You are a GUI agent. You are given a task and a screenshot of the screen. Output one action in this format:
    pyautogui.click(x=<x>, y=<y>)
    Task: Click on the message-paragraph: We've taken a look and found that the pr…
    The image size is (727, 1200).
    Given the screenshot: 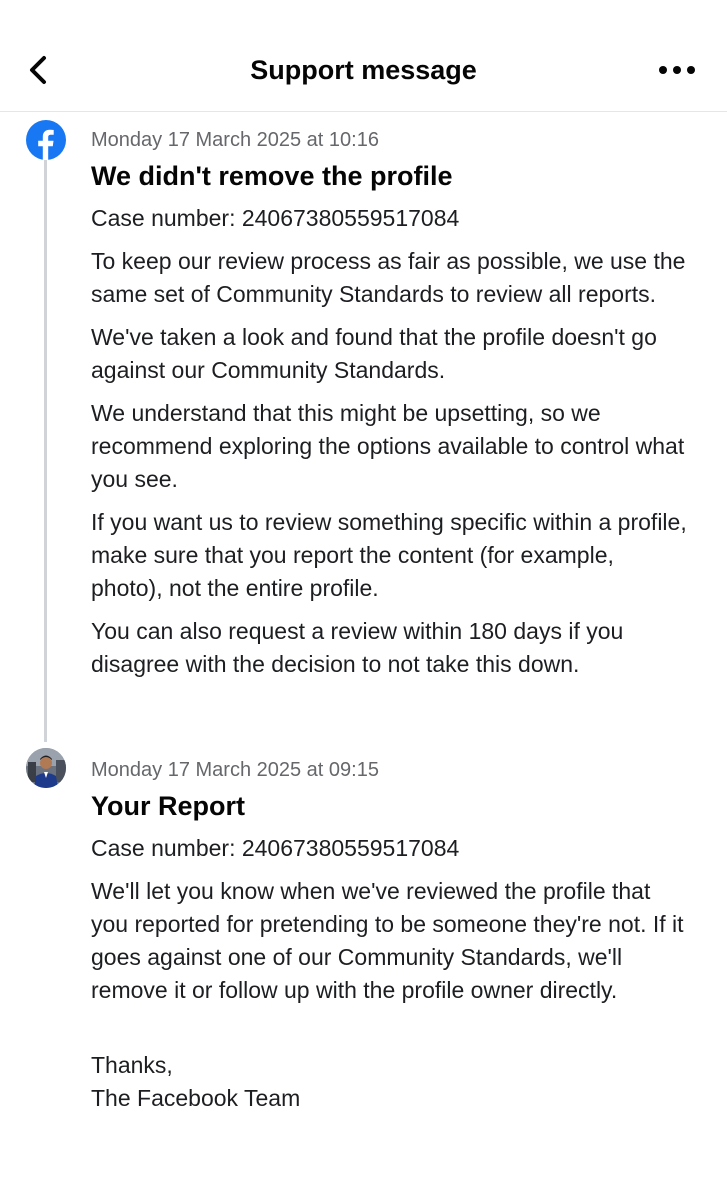 What is the action you would take?
    pyautogui.click(x=374, y=353)
    